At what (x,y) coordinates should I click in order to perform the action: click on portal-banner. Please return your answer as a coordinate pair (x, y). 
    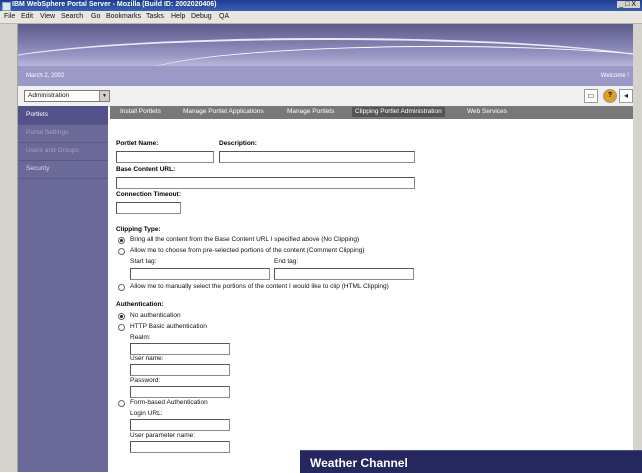
    Looking at the image, I should click on (325, 45).